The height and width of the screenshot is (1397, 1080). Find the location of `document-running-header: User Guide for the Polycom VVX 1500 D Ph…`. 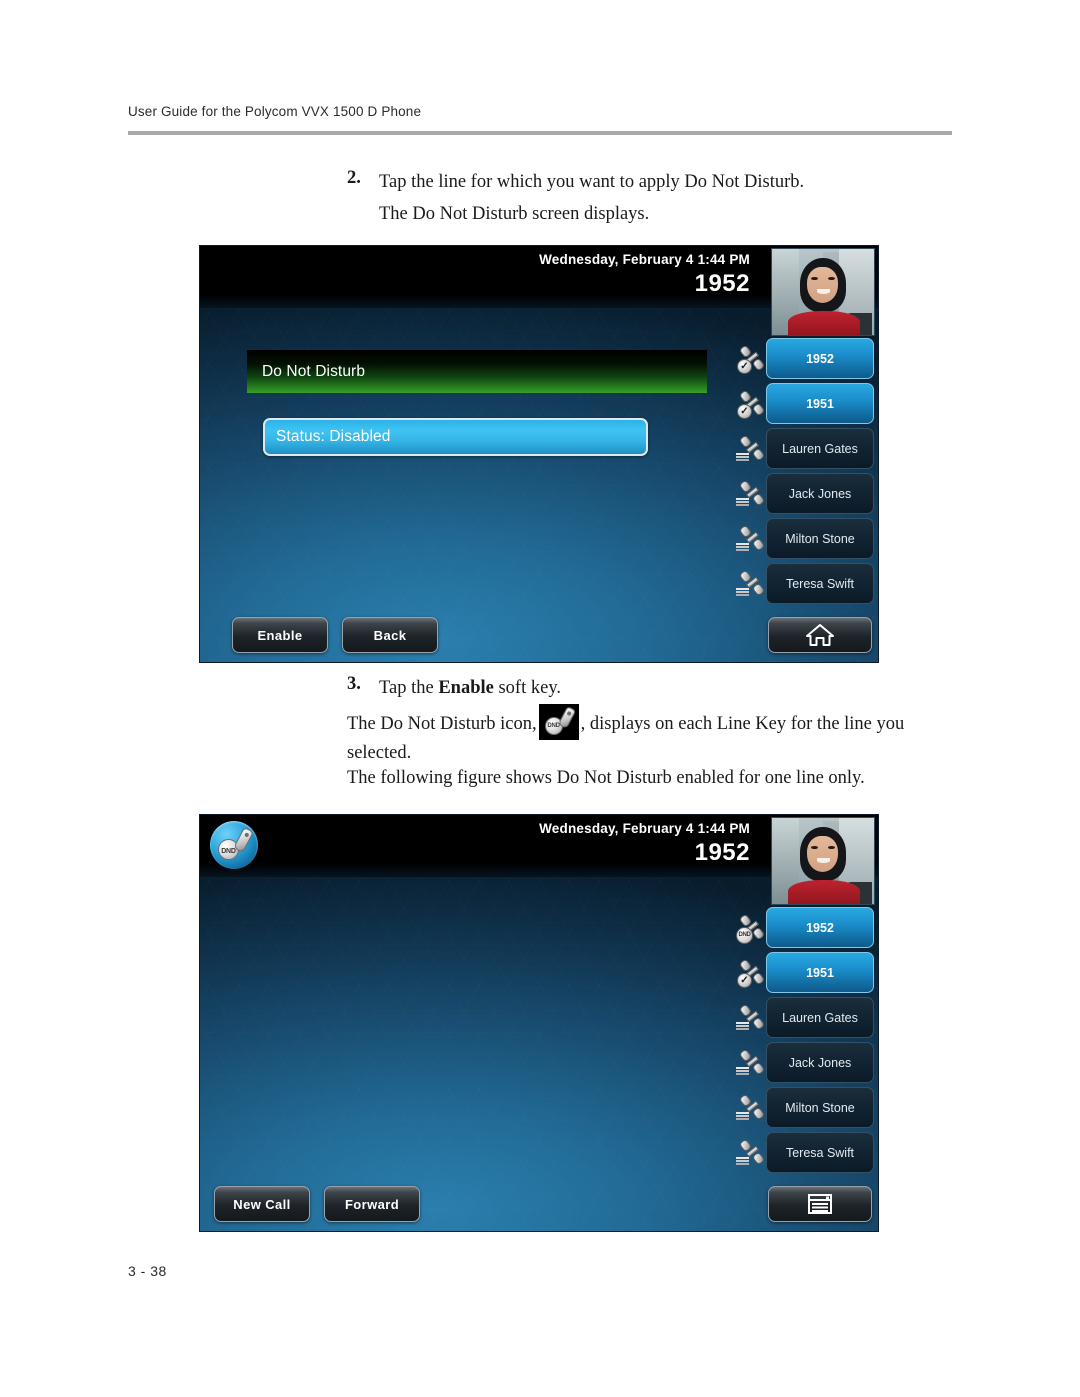

document-running-header: User Guide for the Polycom VVX 1500 D Ph… is located at coordinates (275, 111).